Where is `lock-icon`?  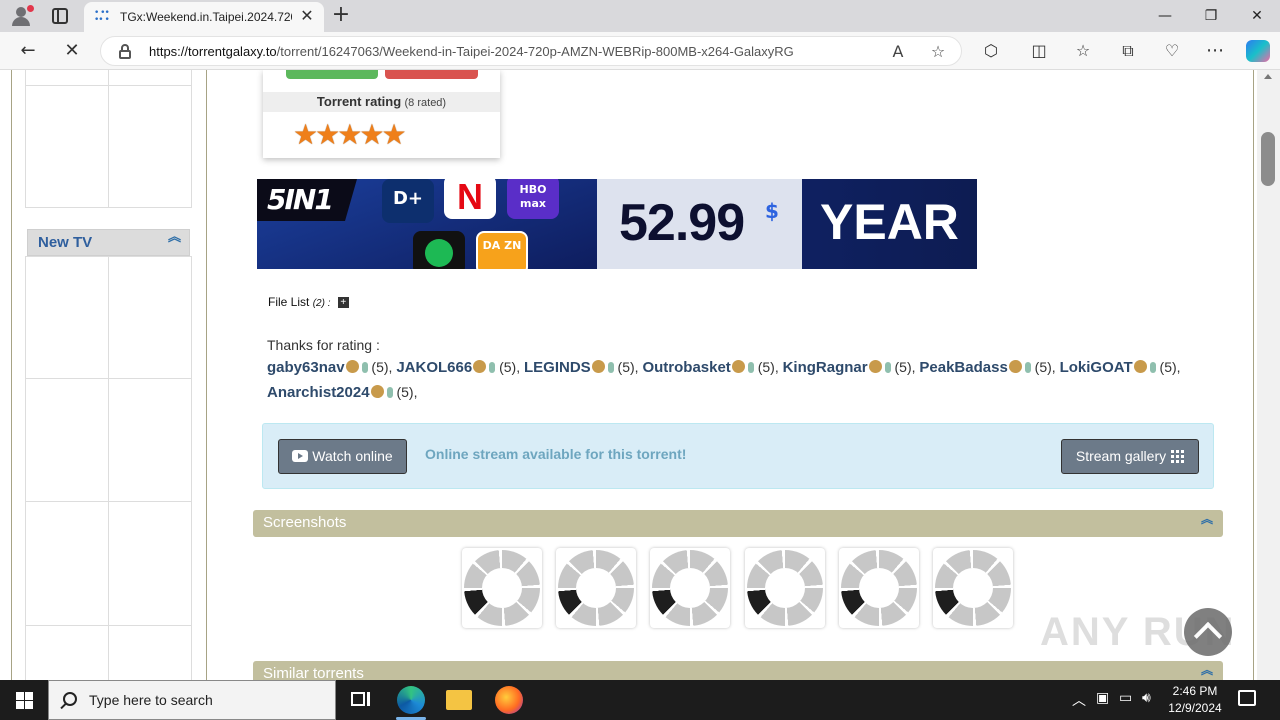
lock-icon is located at coordinates (125, 51).